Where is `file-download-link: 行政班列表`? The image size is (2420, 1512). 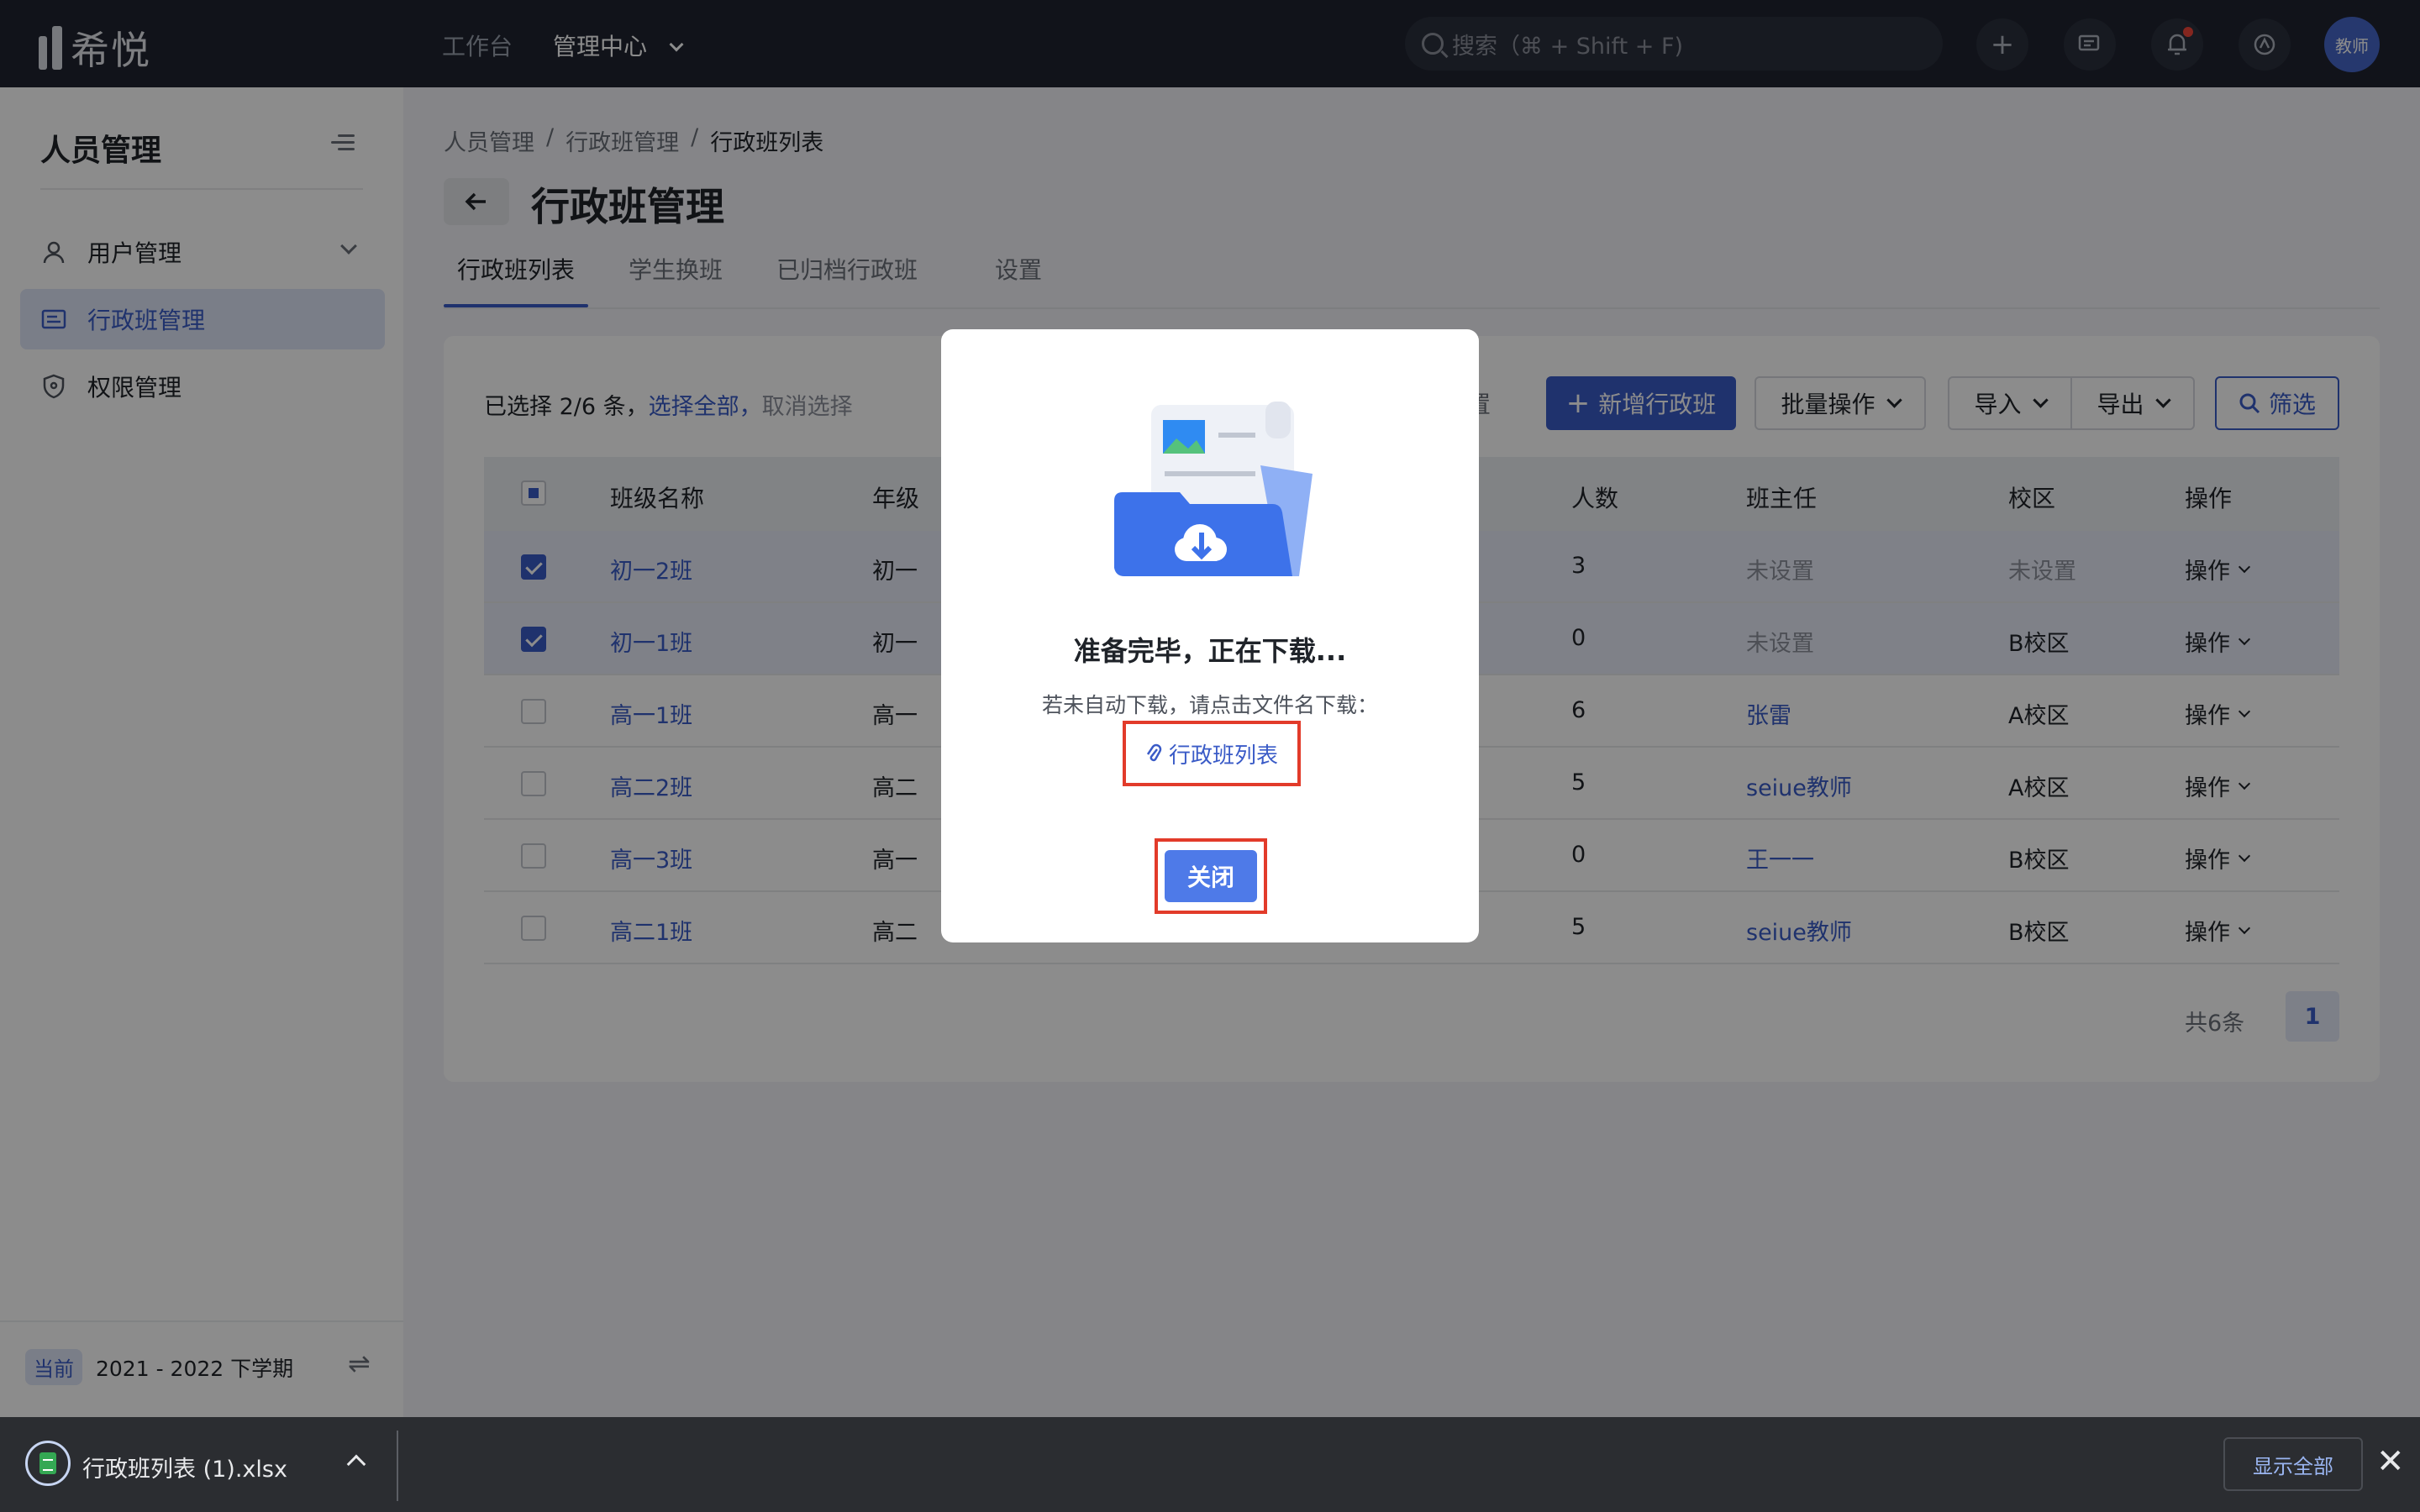
file-download-link: 行政班列表 is located at coordinates (1212, 753).